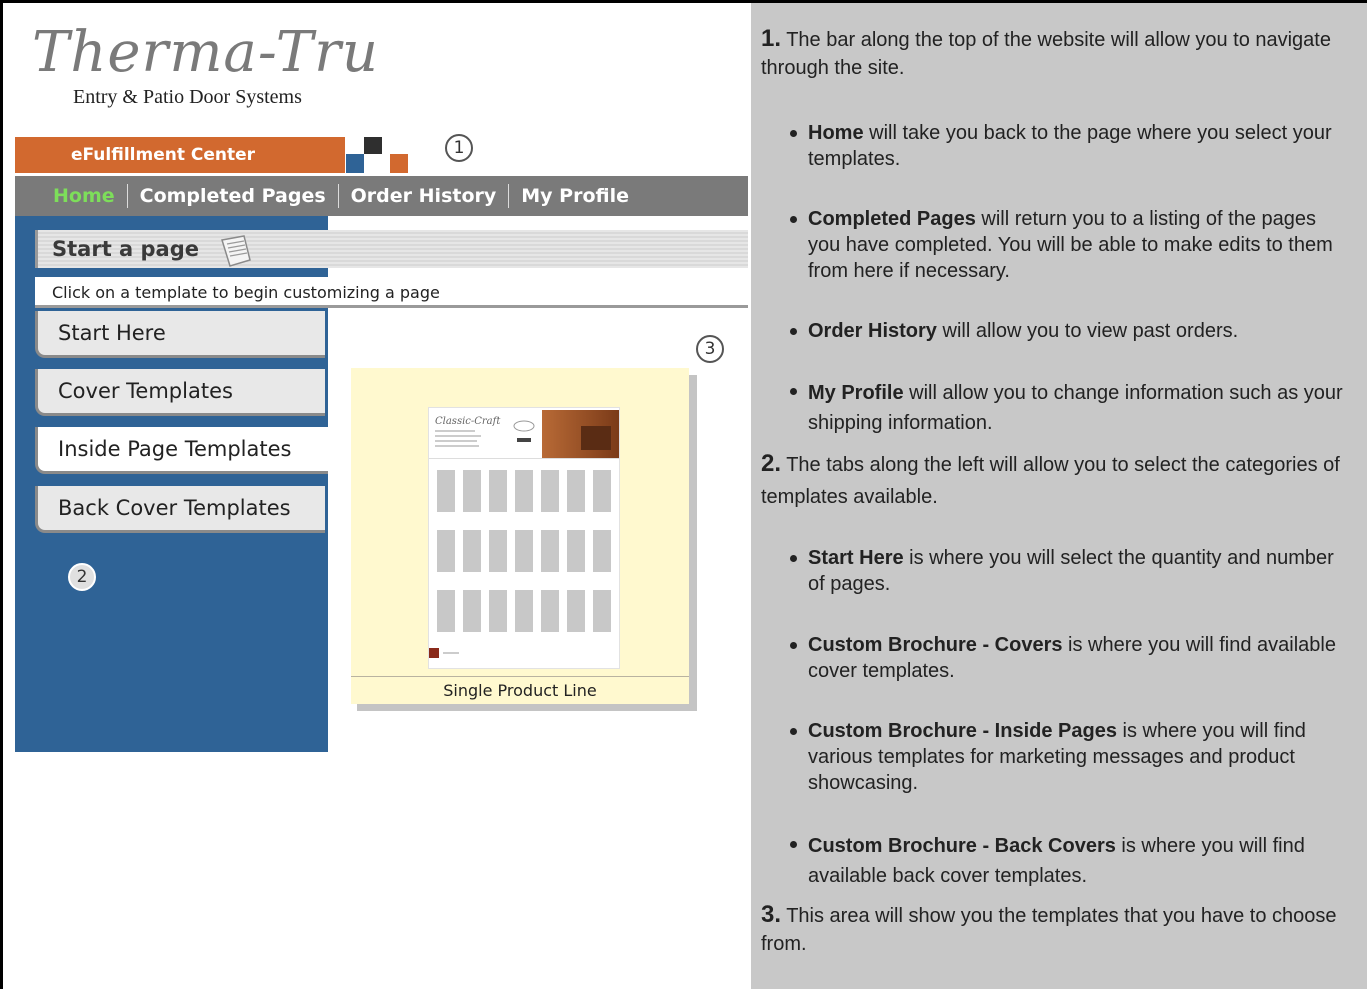 This screenshot has width=1367, height=989. What do you see at coordinates (710, 349) in the screenshot?
I see `callout-3-badge: 3` at bounding box center [710, 349].